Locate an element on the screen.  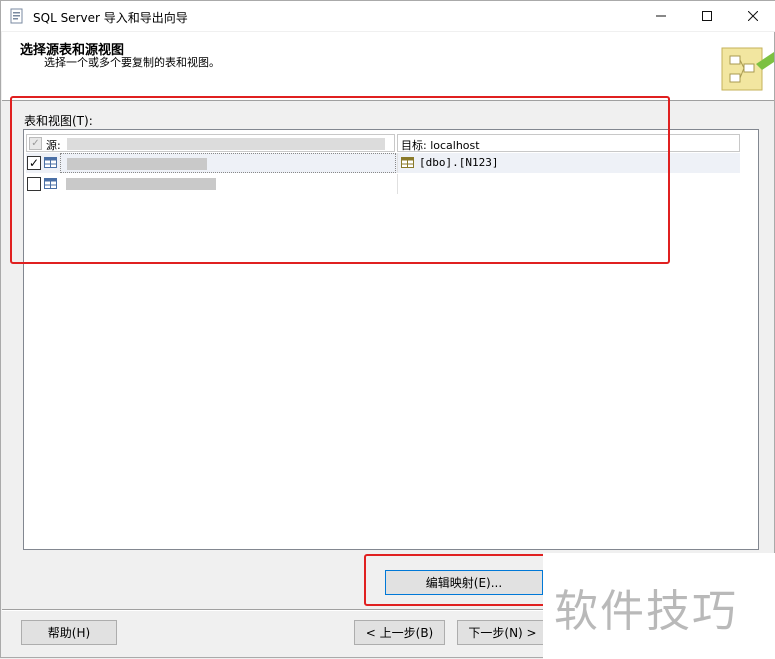
help-button: 帮助(H) is located at coordinates (69, 632).